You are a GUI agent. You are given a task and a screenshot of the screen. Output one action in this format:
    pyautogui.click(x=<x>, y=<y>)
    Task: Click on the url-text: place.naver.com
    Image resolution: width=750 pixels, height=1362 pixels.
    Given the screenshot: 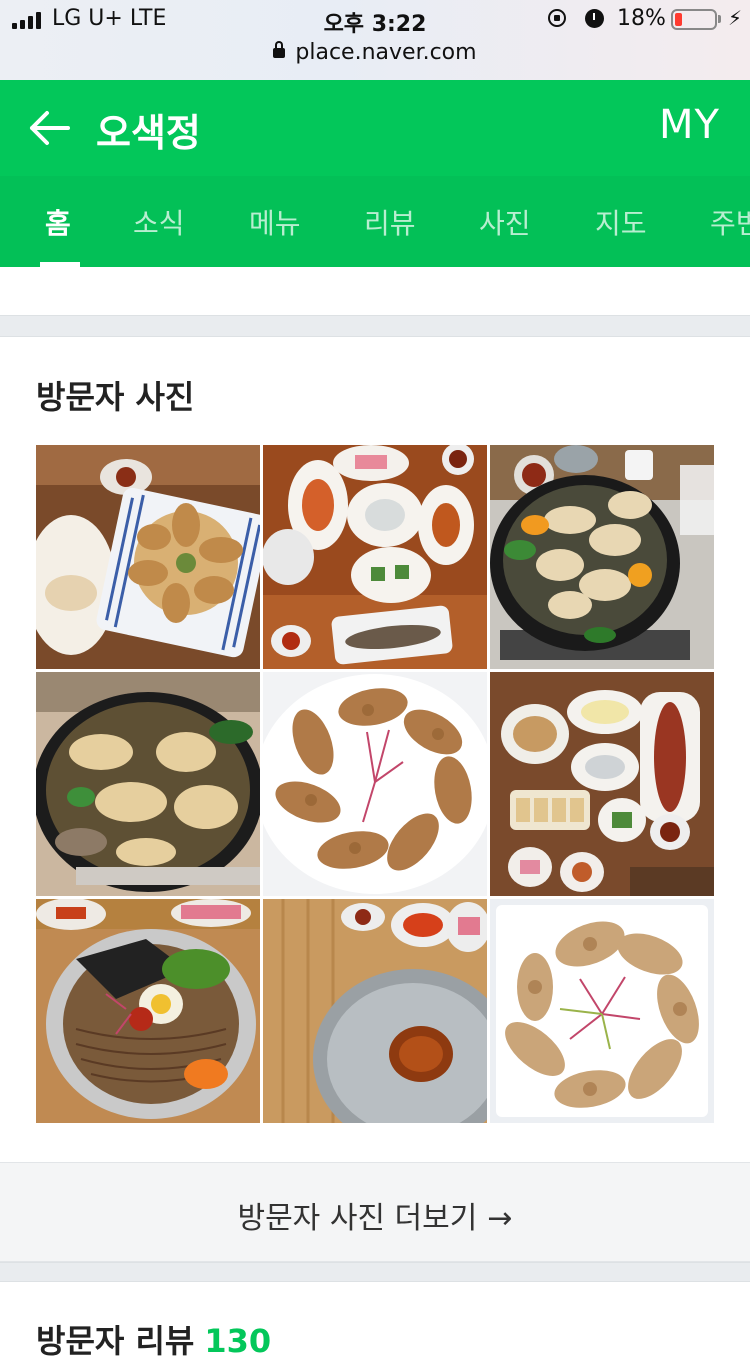 What is the action you would take?
    pyautogui.click(x=386, y=52)
    